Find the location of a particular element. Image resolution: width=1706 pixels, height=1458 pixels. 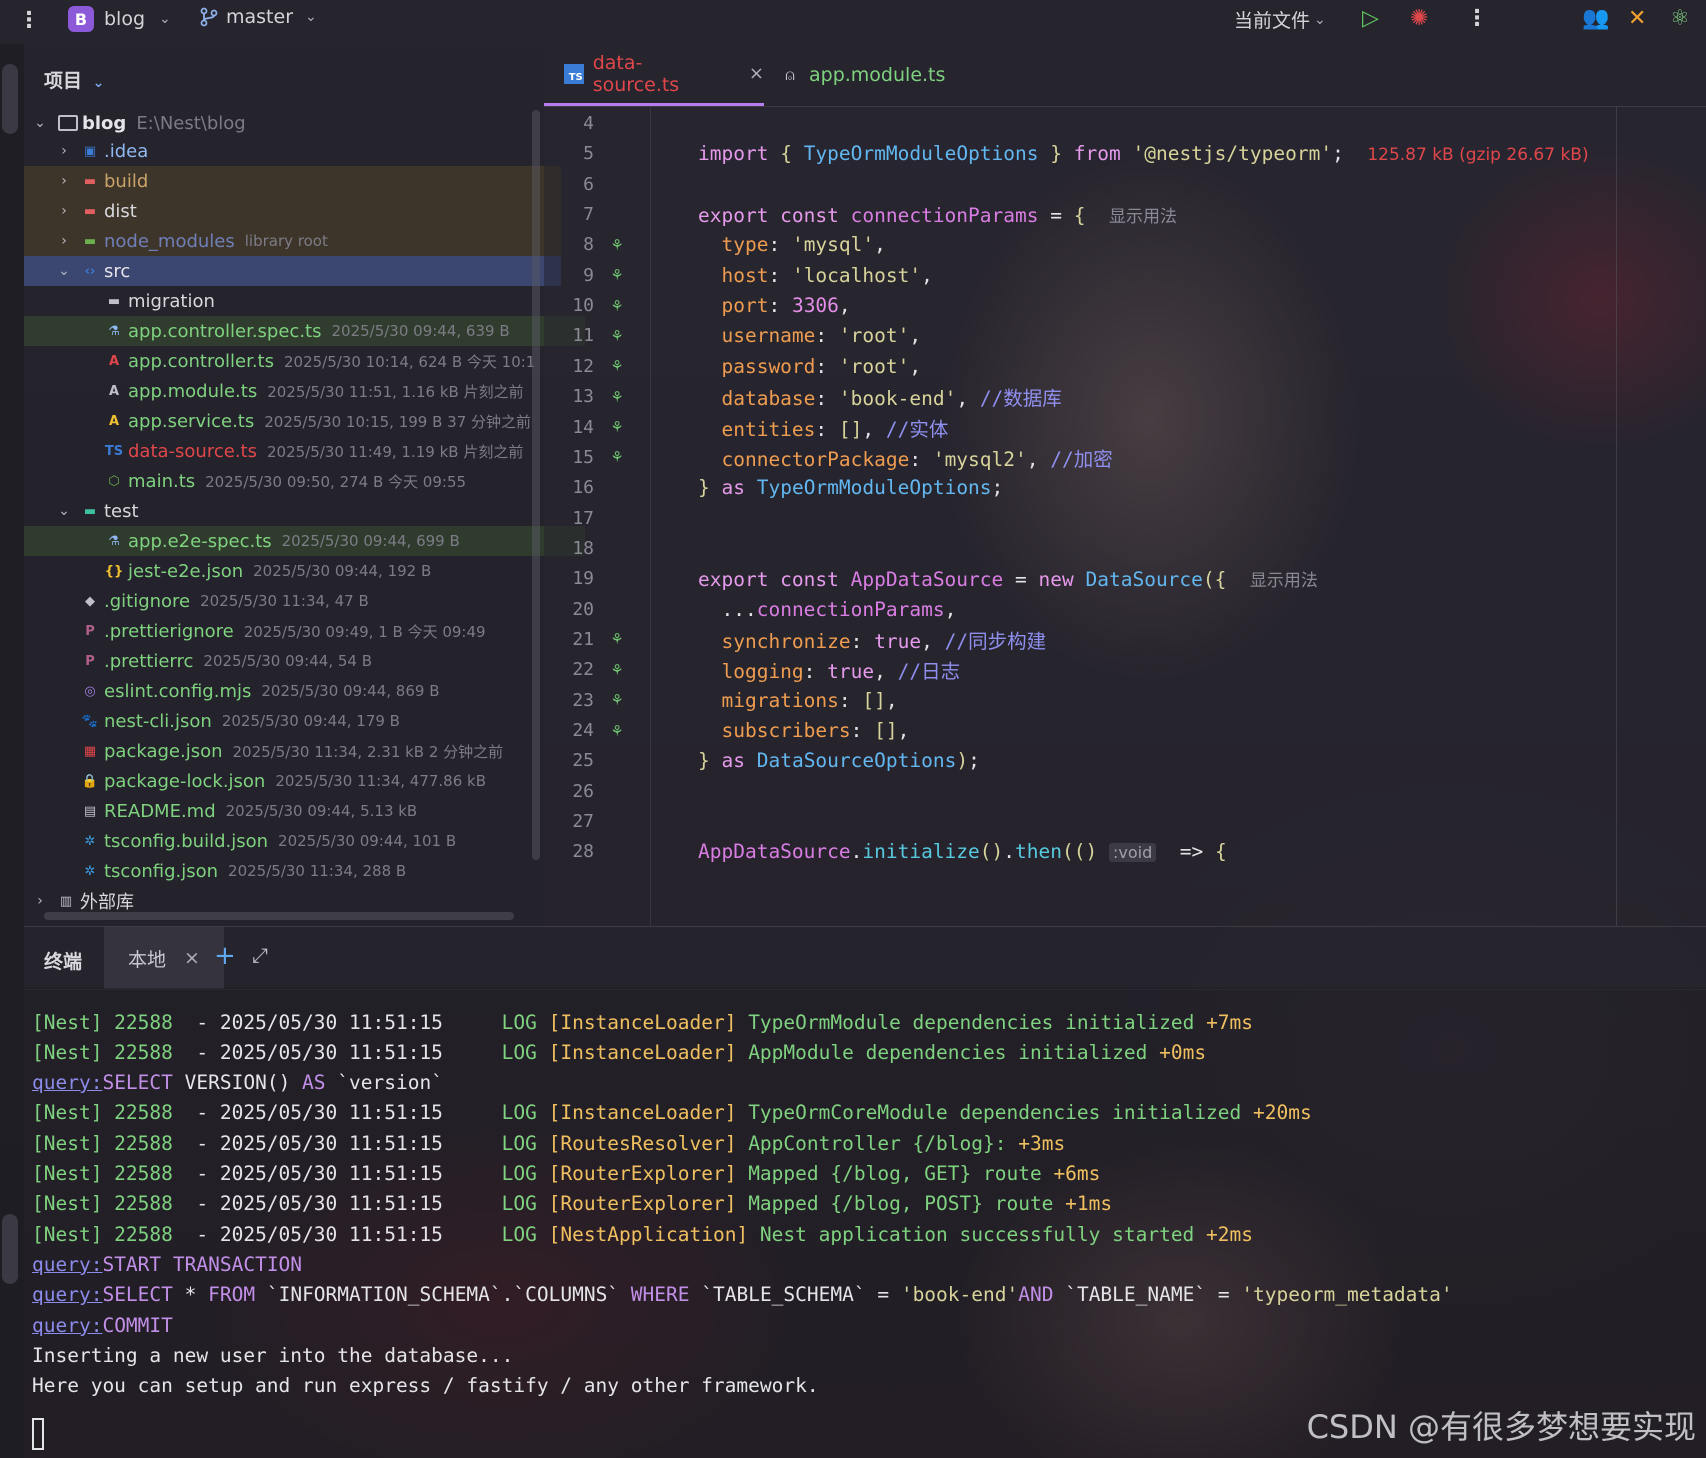

line-number: 25 is located at coordinates (569, 760).